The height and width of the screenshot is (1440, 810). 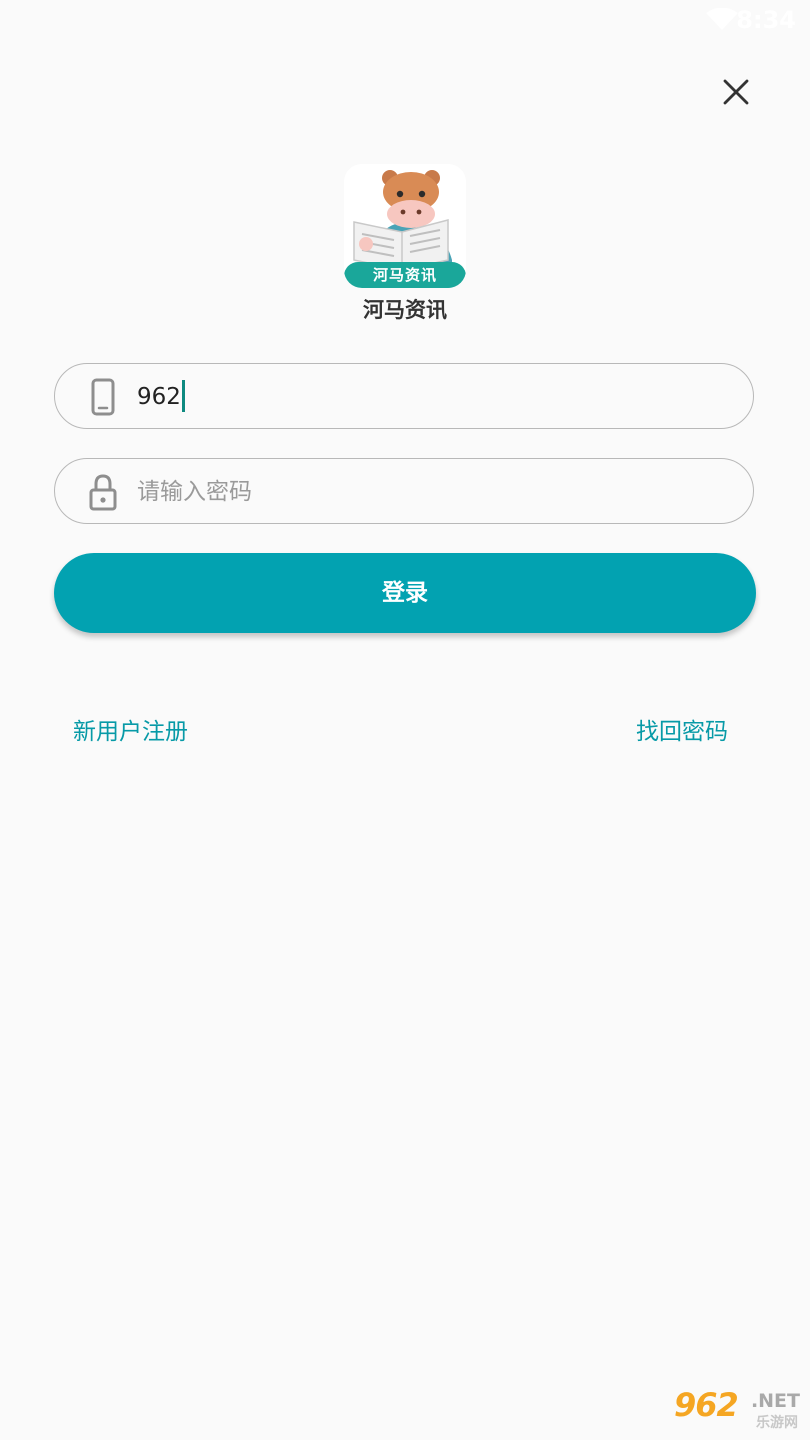 What do you see at coordinates (130, 729) in the screenshot?
I see `register-link: 新用户注册` at bounding box center [130, 729].